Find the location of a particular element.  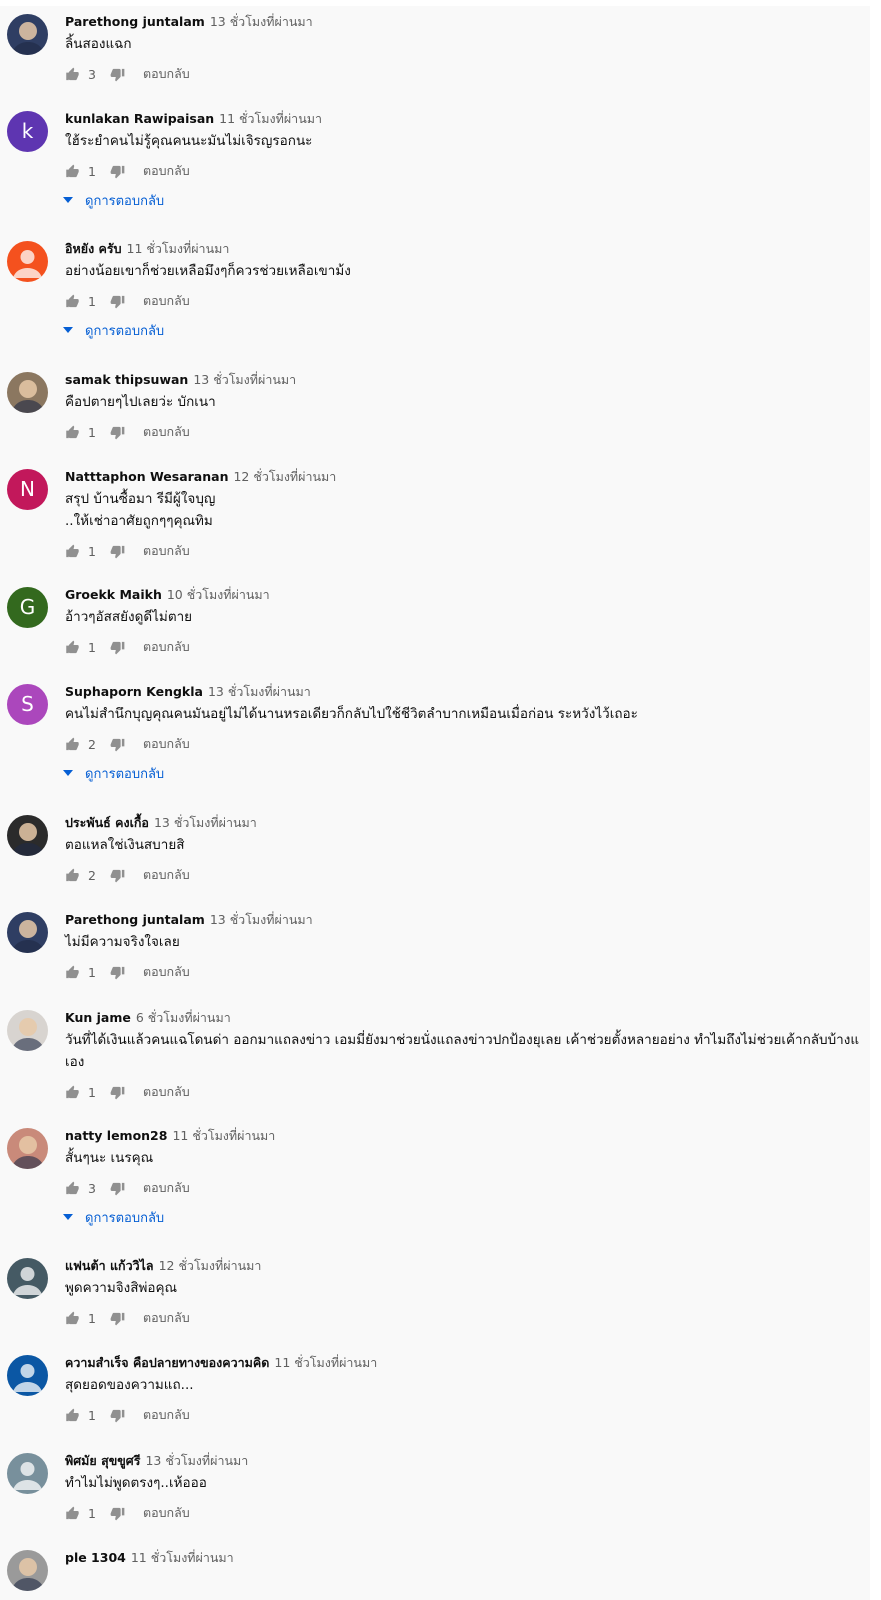

author-name: natty lemon28 is located at coordinates (116, 1135).